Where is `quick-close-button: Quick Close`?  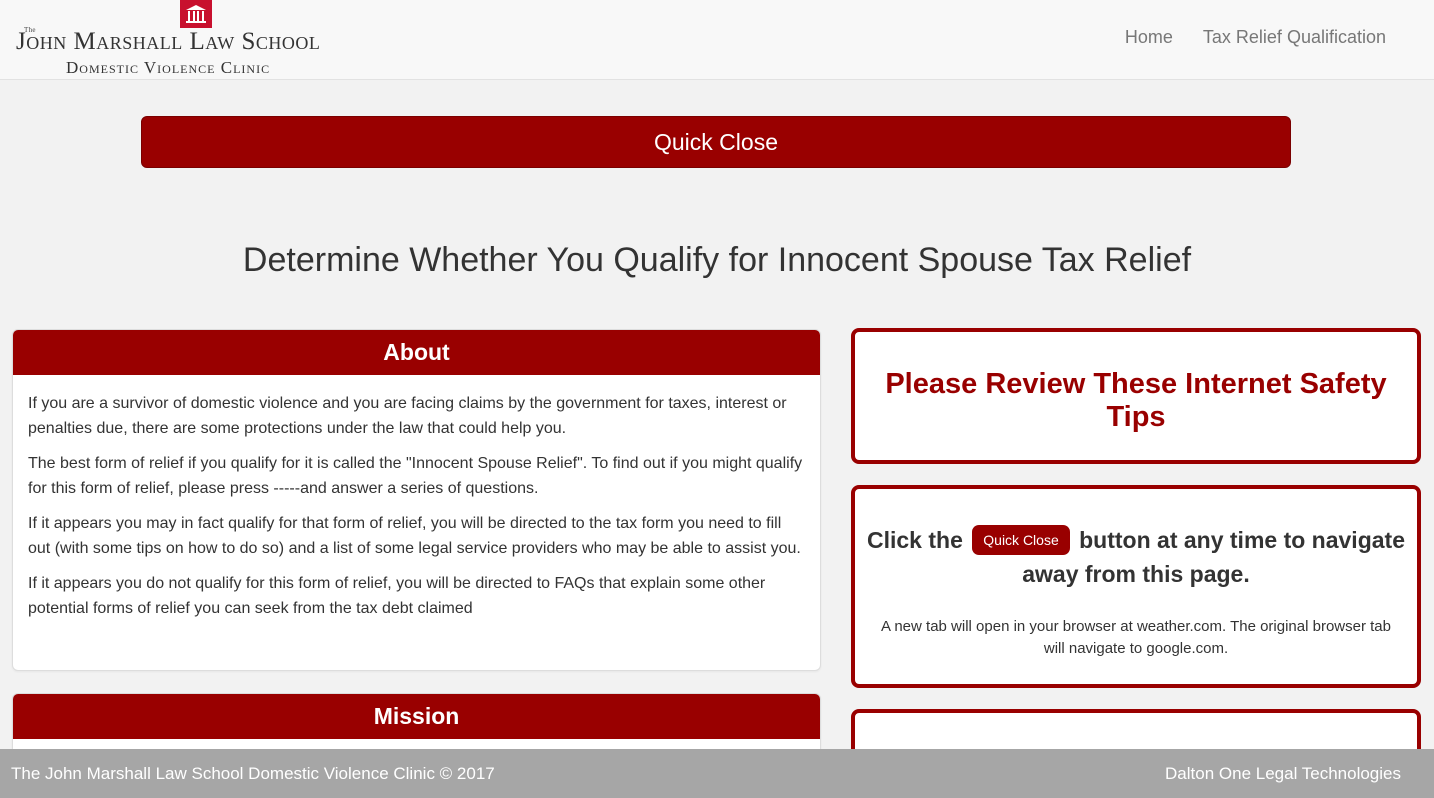
quick-close-button: Quick Close is located at coordinates (716, 142).